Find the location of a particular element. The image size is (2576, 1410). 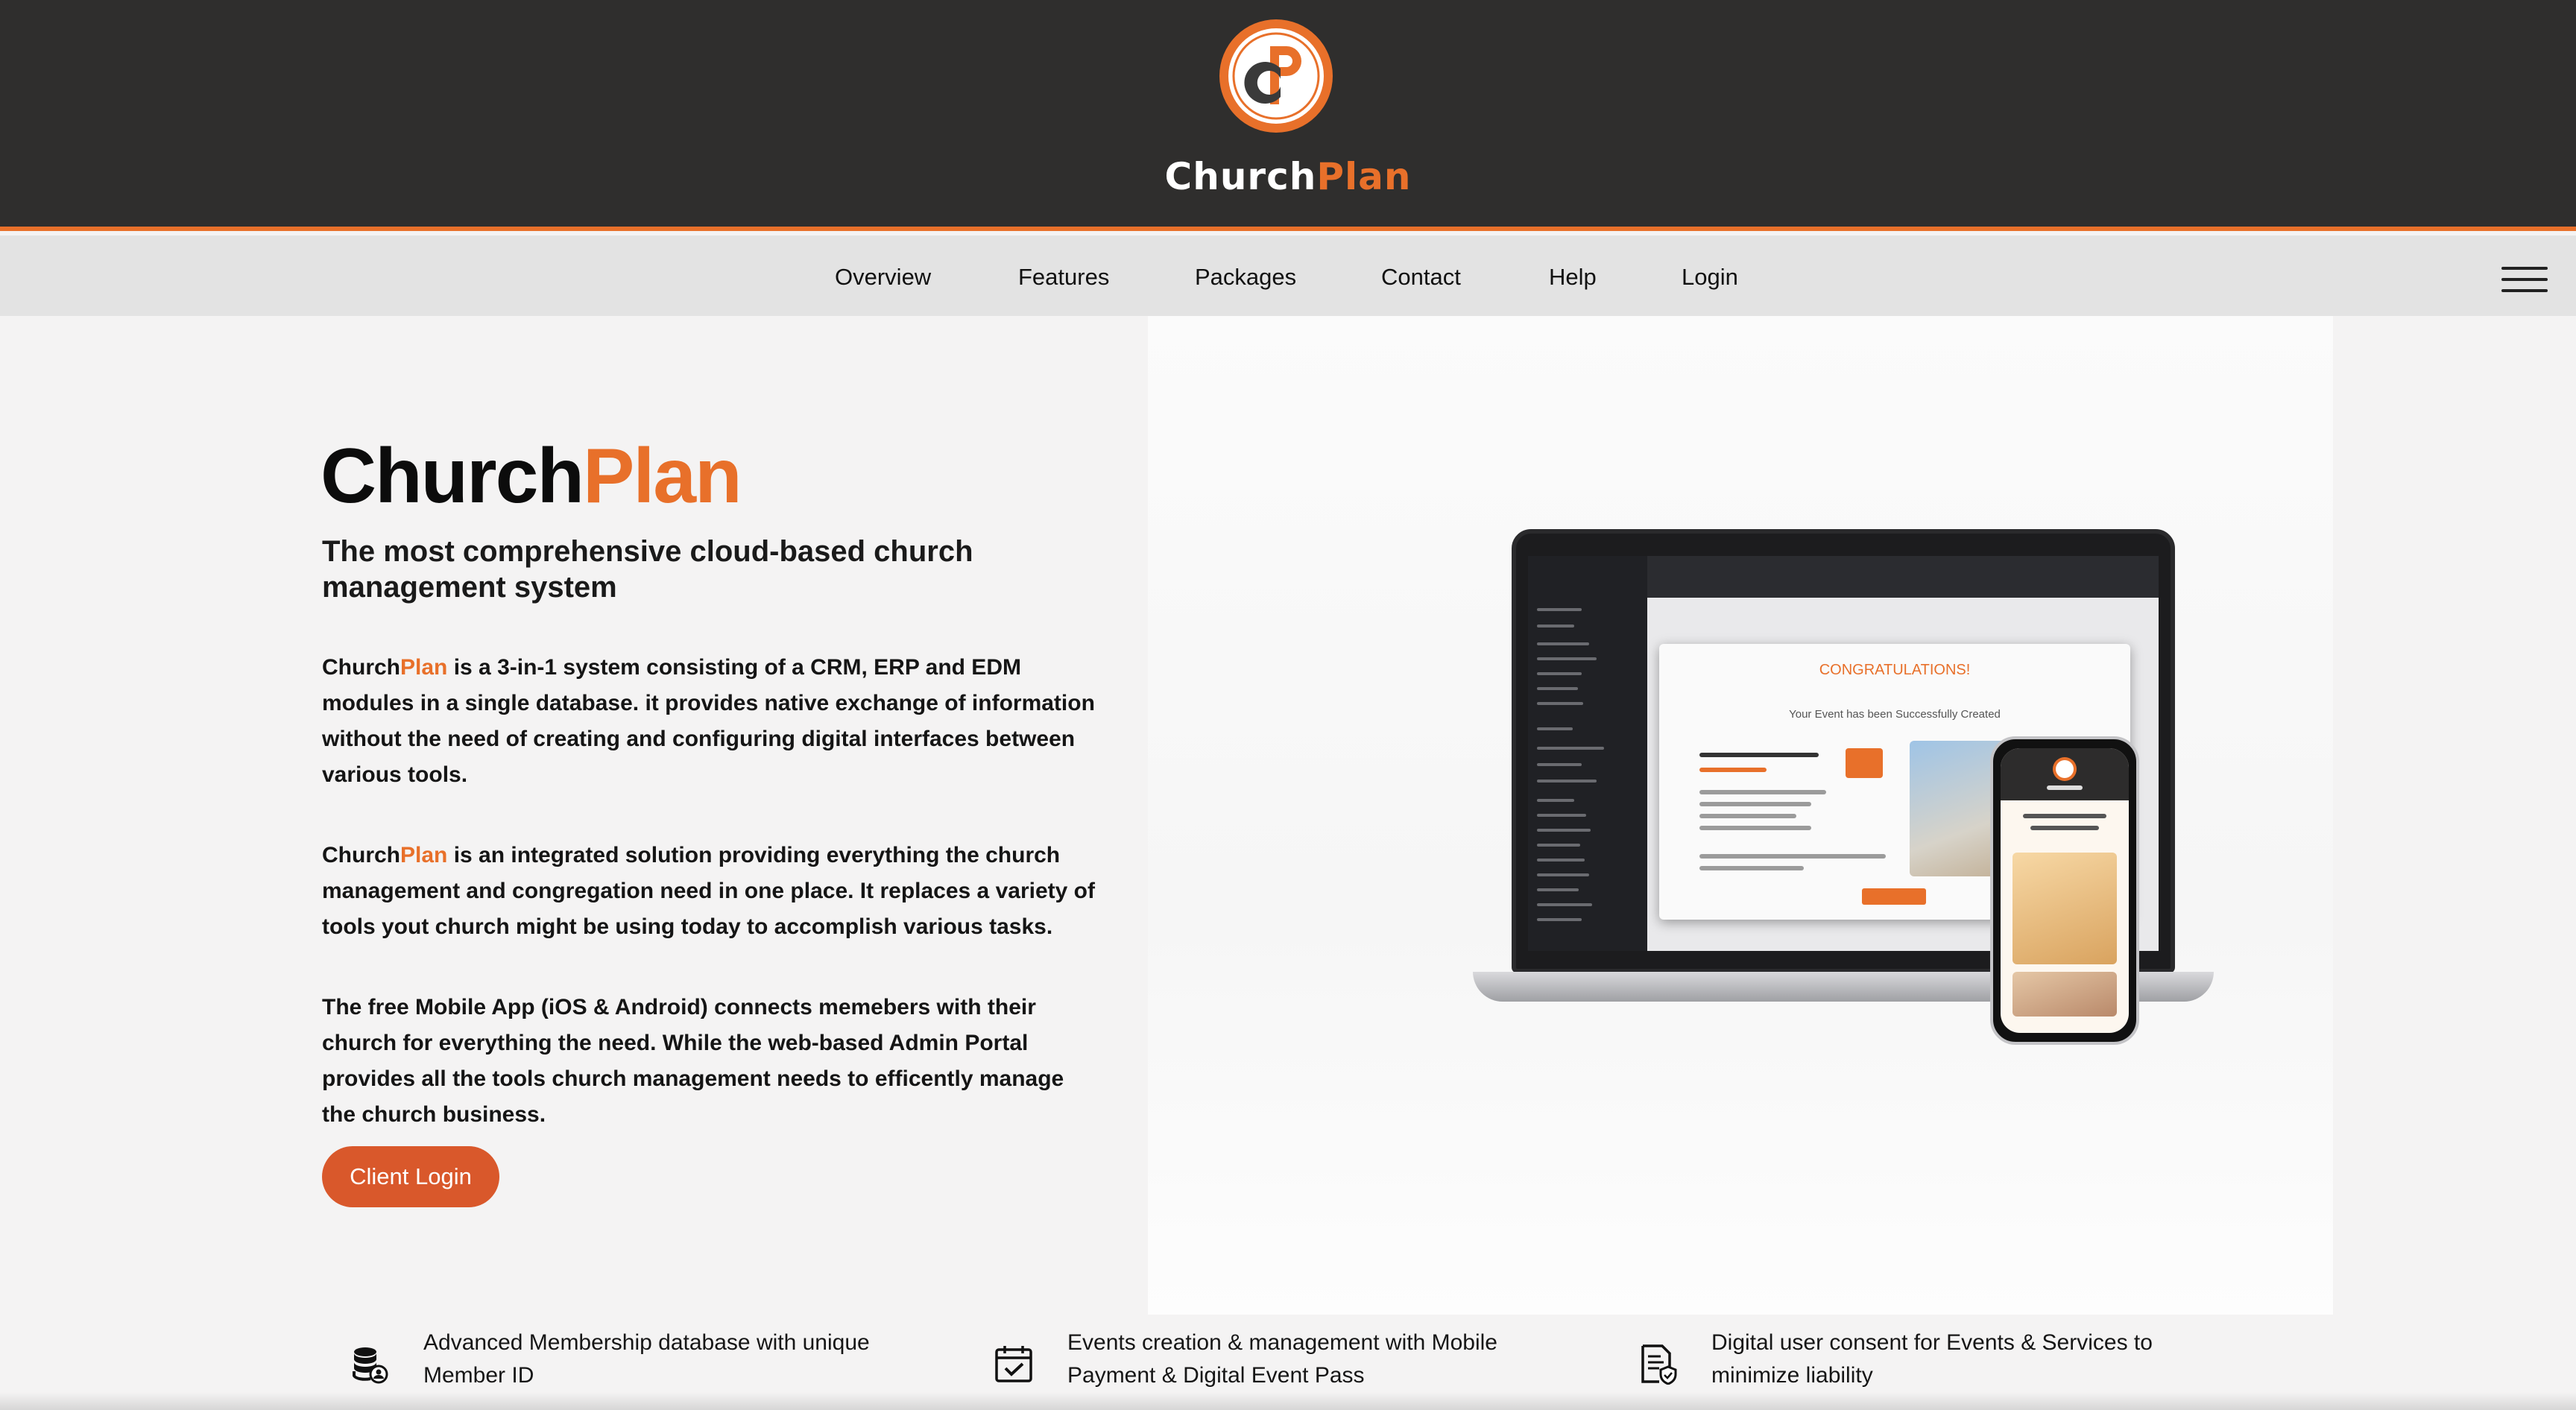

database-user-icon is located at coordinates (370, 1364).